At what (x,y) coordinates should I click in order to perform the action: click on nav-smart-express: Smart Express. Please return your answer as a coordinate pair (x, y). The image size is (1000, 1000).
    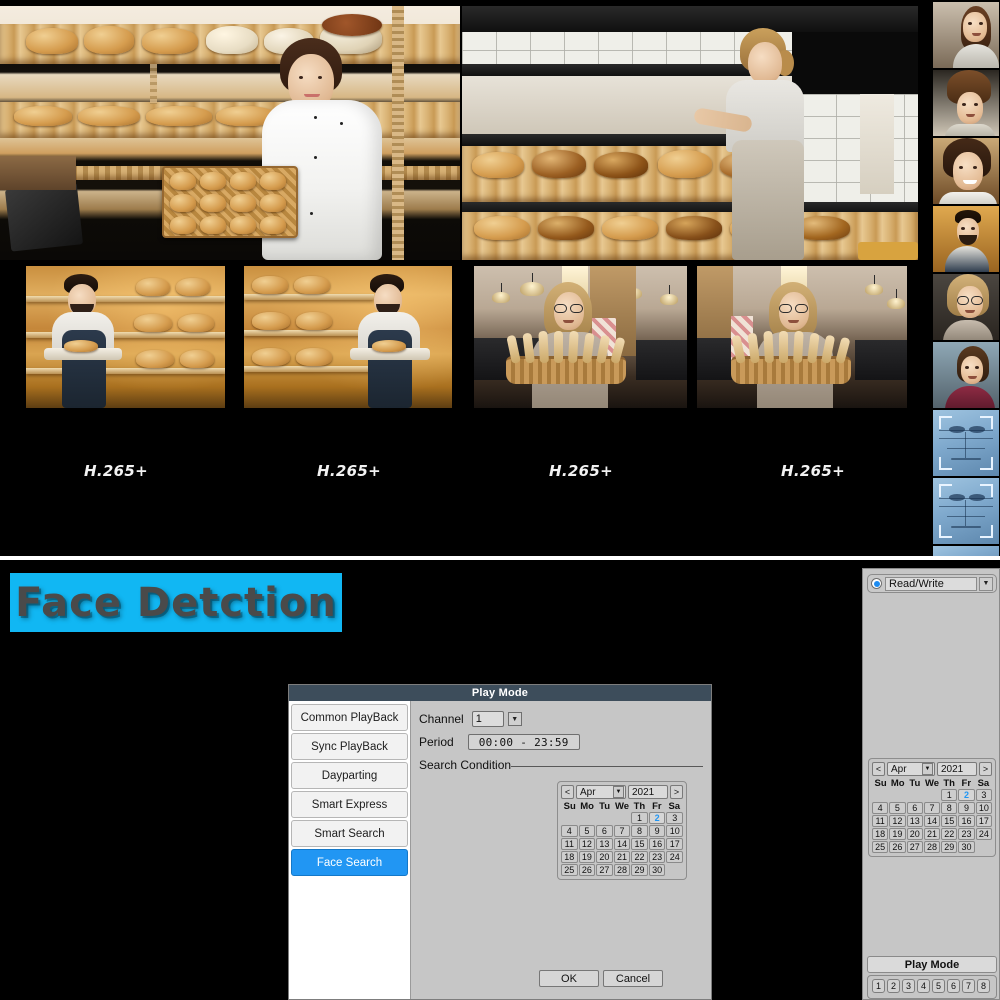
    Looking at the image, I should click on (349, 804).